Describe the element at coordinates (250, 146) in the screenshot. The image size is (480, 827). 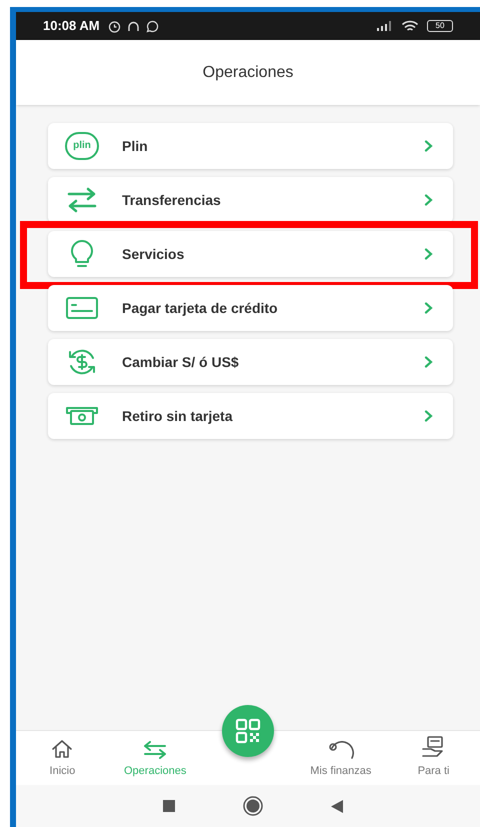
I see `operation-item: plin Plin` at that location.